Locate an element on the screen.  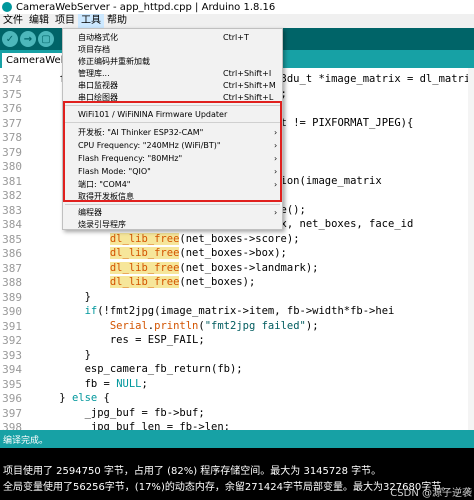
line-number: 374 is located at coordinates (12, 79).